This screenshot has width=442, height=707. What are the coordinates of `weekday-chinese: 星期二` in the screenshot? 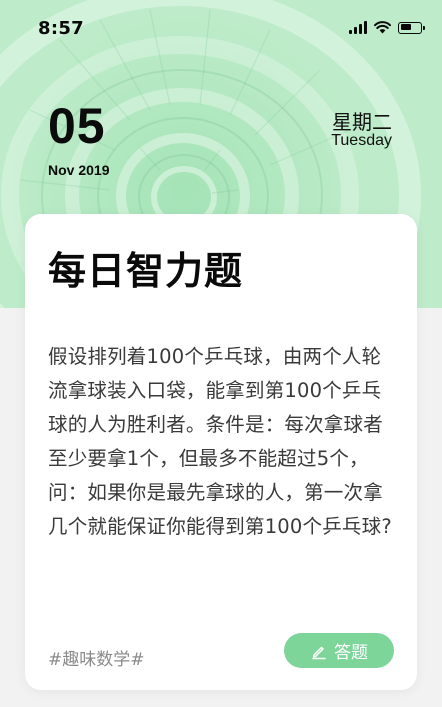 It's located at (362, 122).